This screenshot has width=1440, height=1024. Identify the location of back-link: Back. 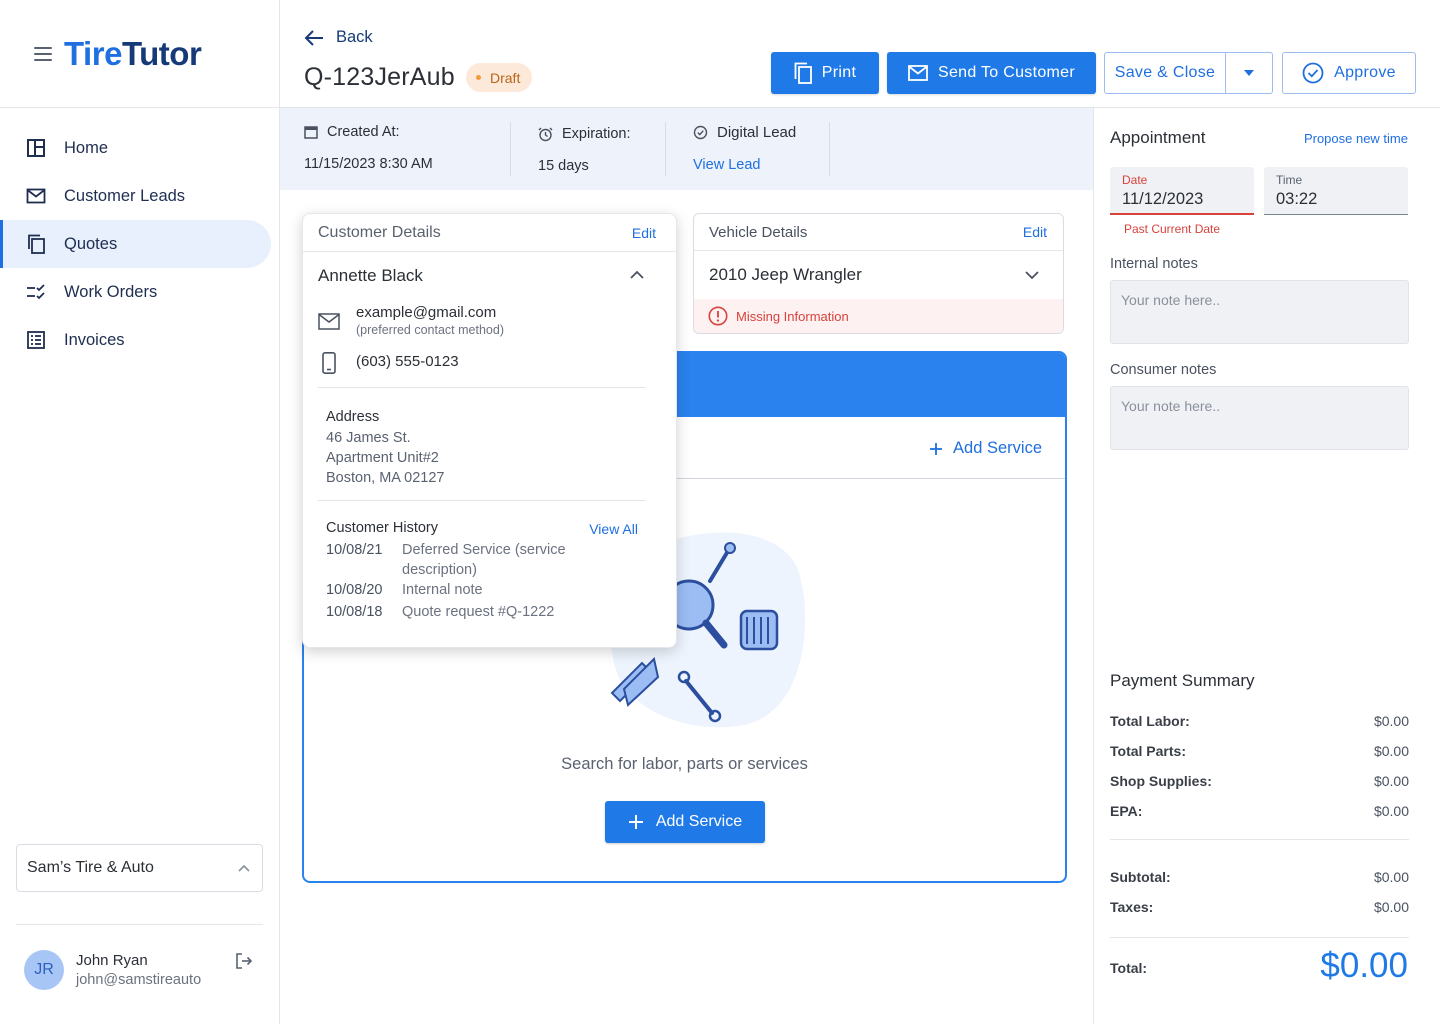
(338, 37).